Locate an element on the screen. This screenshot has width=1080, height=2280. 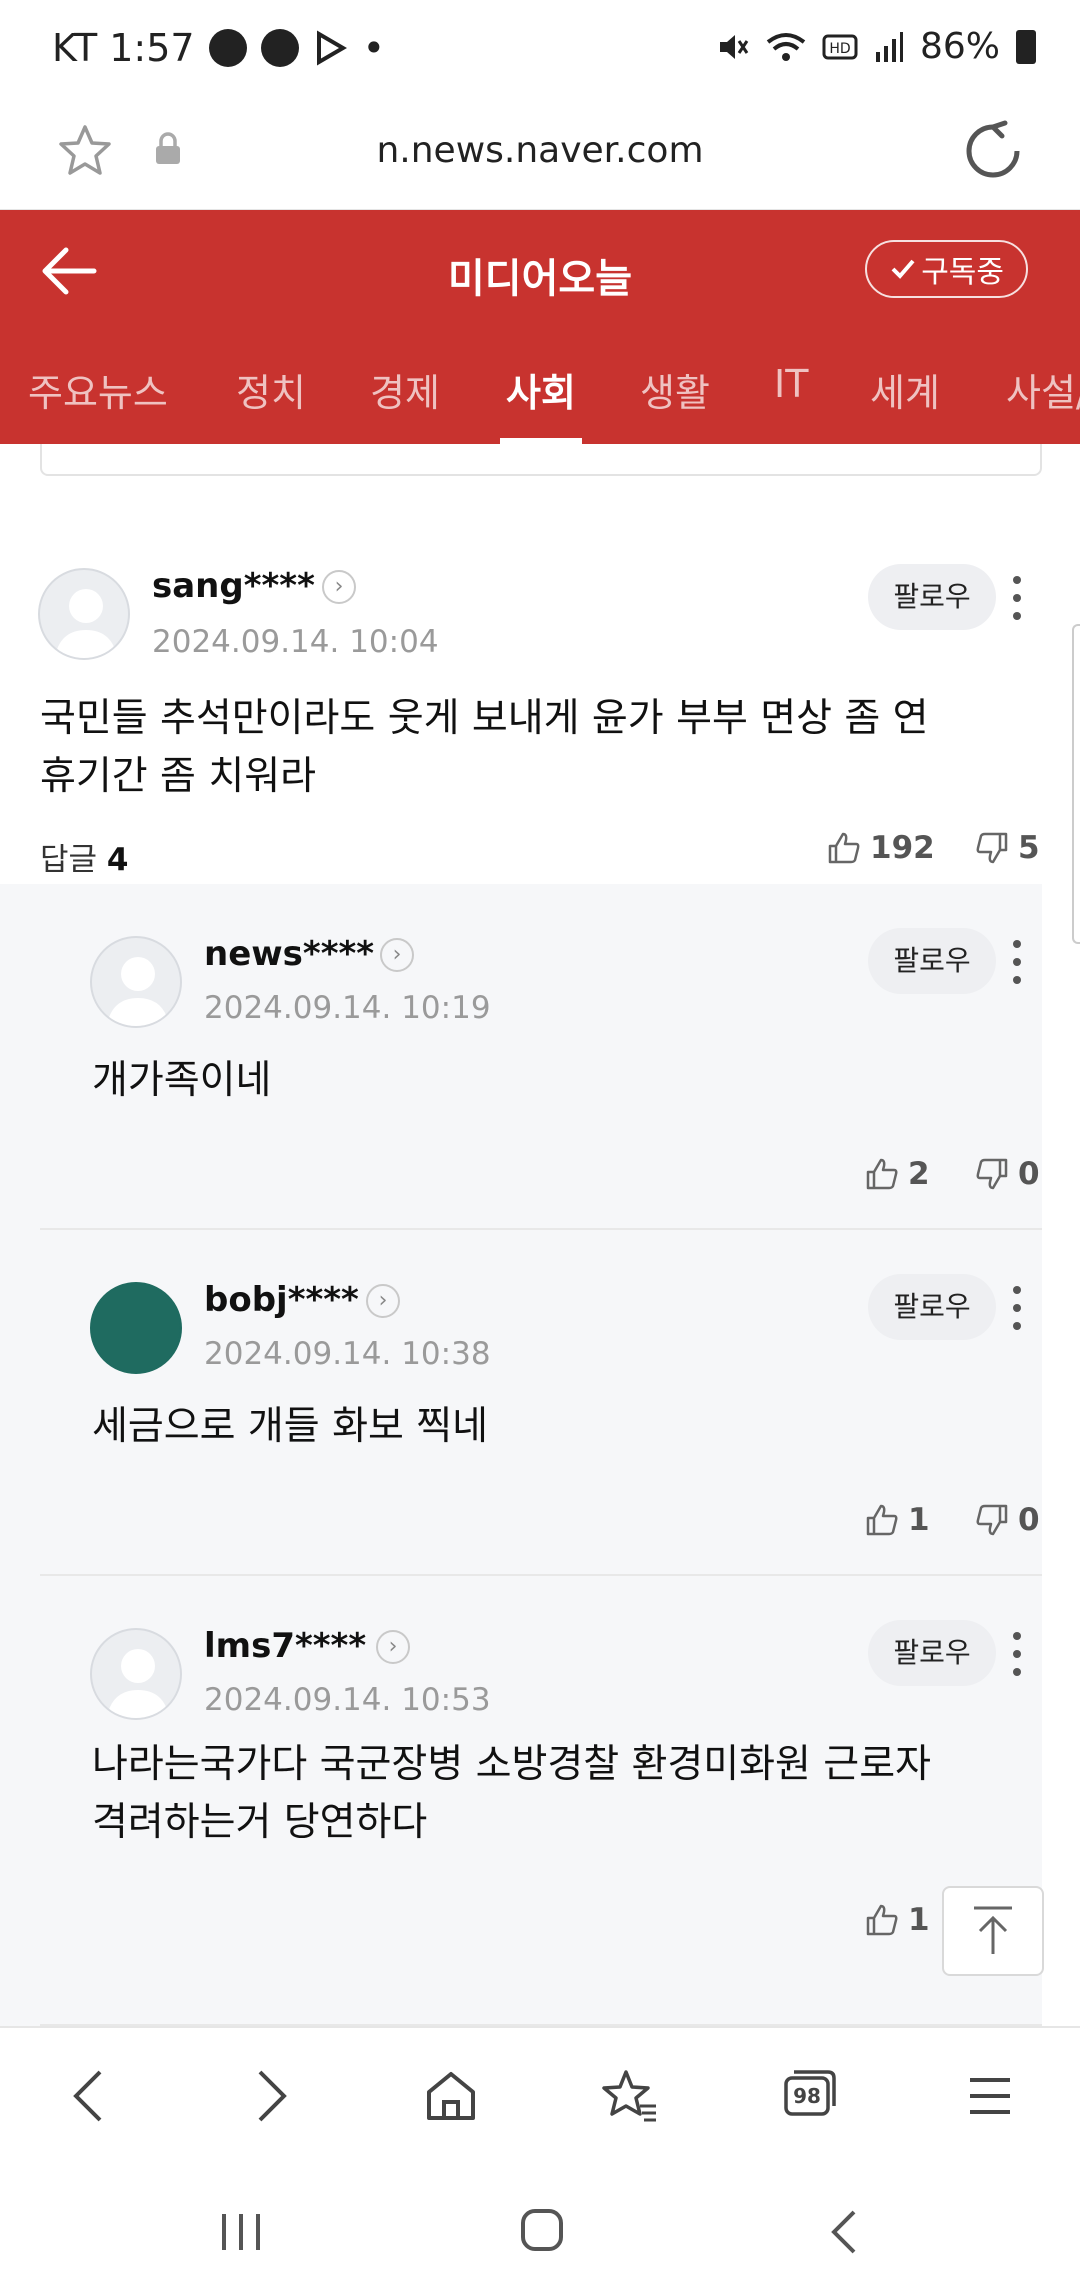
tab-living: 생활 is located at coordinates (675, 389).